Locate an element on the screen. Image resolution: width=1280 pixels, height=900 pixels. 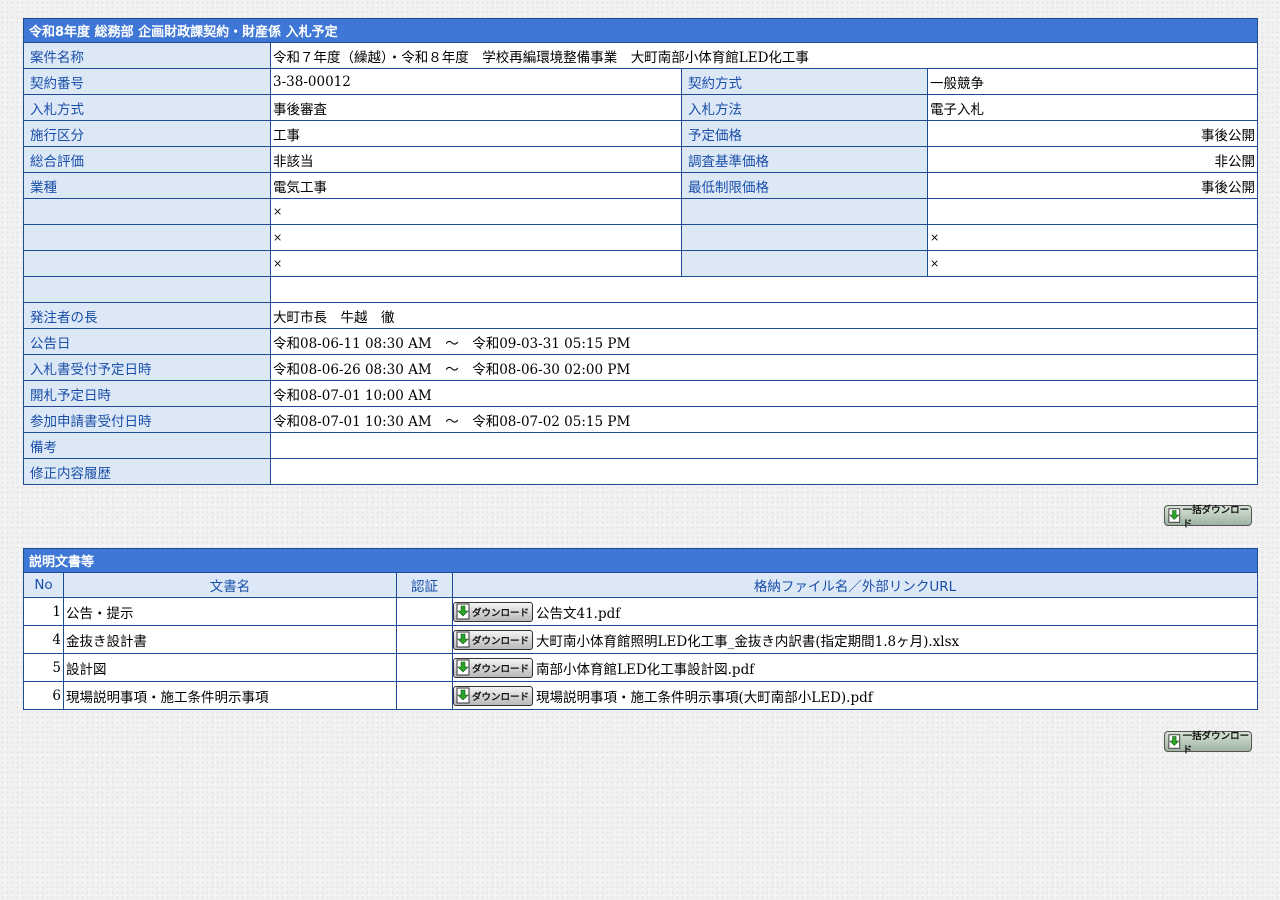
contract-method-label: 契約方式 is located at coordinates (804, 81).